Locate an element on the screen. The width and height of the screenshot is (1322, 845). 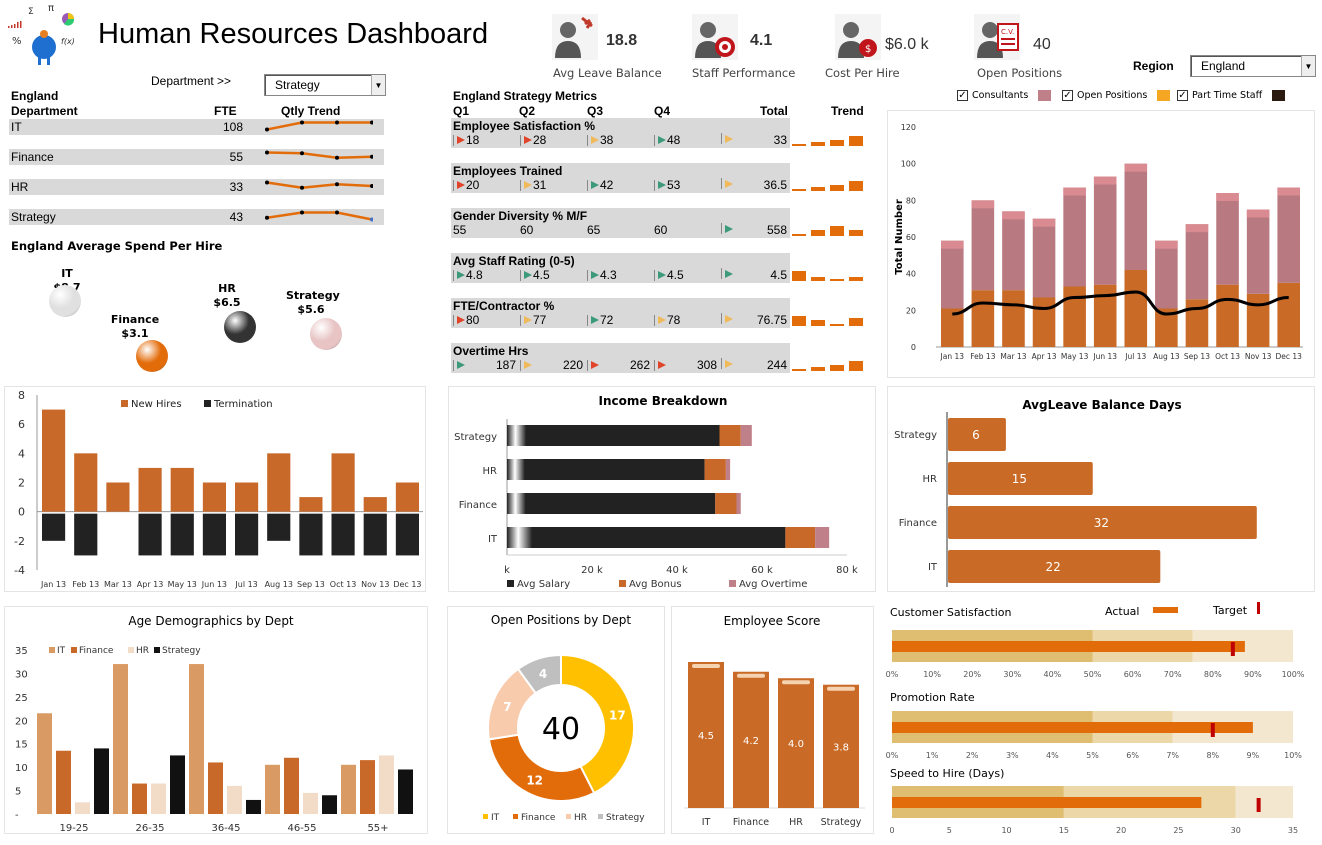
donut-center-total: 40 is located at coordinates (561, 729).